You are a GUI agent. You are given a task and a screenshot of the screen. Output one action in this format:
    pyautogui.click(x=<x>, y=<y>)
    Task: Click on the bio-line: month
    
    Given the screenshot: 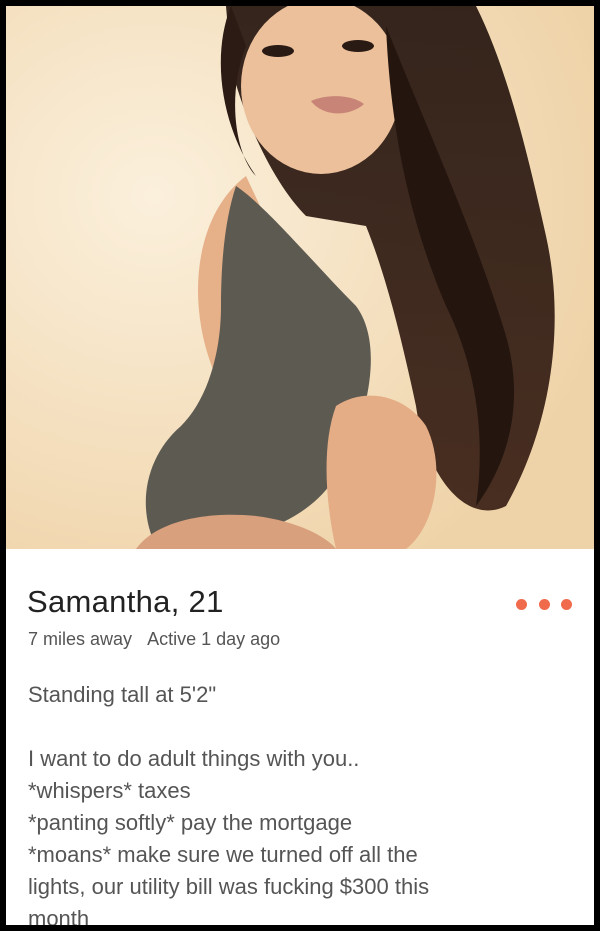 What is the action you would take?
    pyautogui.click(x=59, y=915)
    